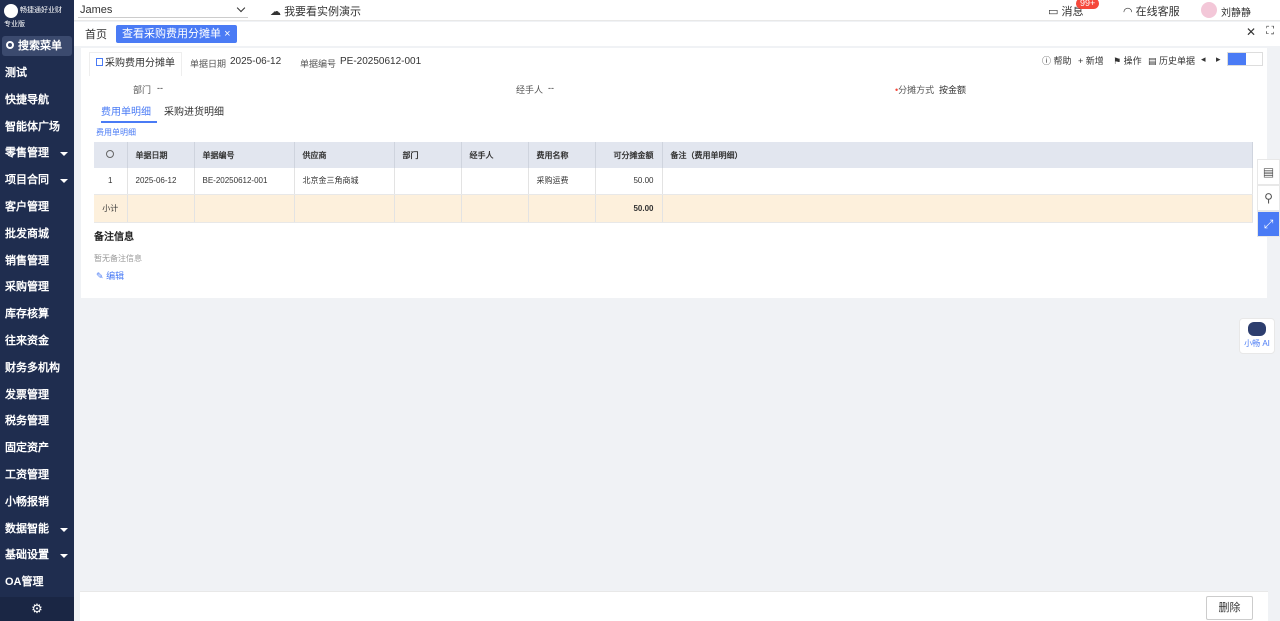  Describe the element at coordinates (37, 555) in the screenshot. I see `sidebar-item: 基础设置` at that location.